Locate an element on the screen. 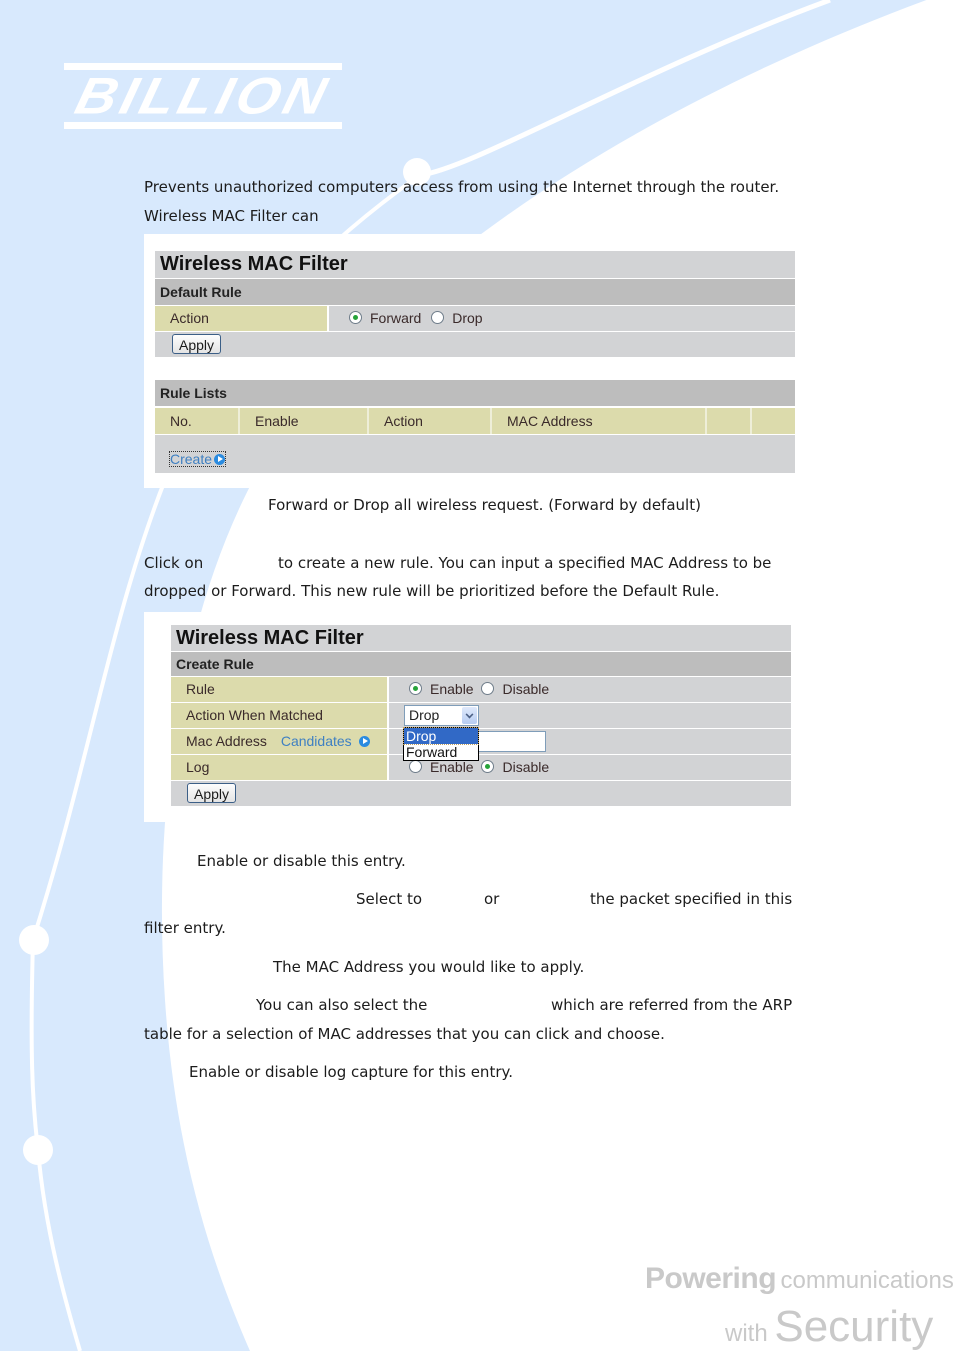 This screenshot has height=1352, width=954. slogan-communications: communications is located at coordinates (867, 1280).